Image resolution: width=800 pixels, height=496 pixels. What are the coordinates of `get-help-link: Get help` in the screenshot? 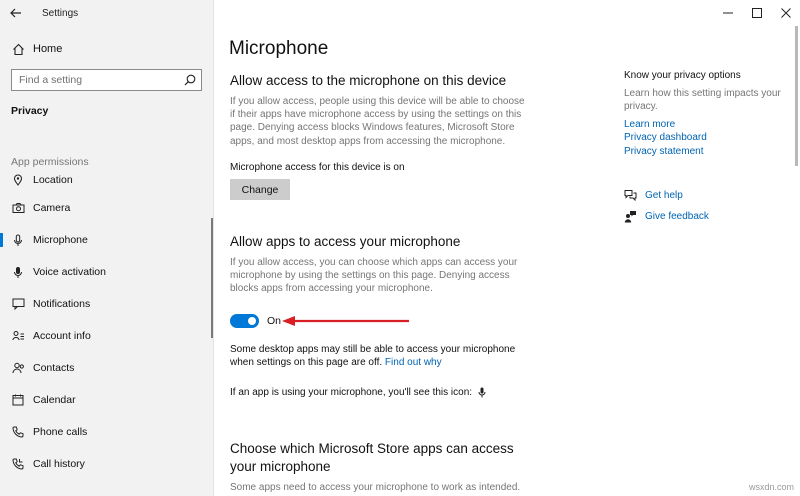 It's located at (653, 195).